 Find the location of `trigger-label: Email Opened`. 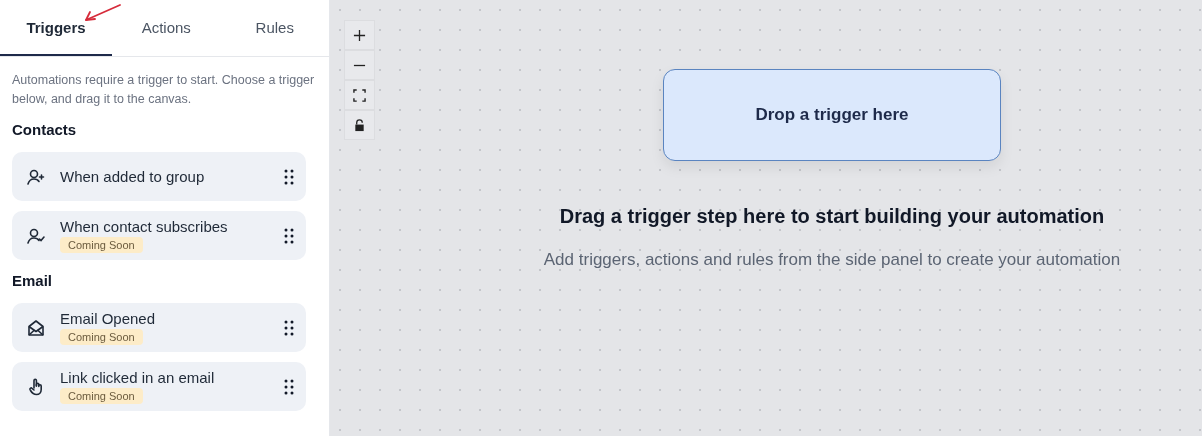

trigger-label: Email Opened is located at coordinates (108, 318).